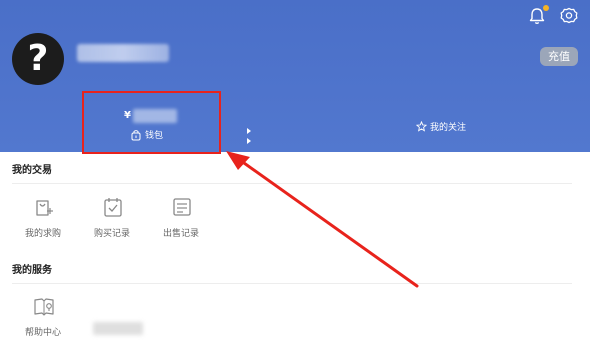 This screenshot has height=352, width=590. What do you see at coordinates (559, 56) in the screenshot?
I see `recharge-button: 充值` at bounding box center [559, 56].